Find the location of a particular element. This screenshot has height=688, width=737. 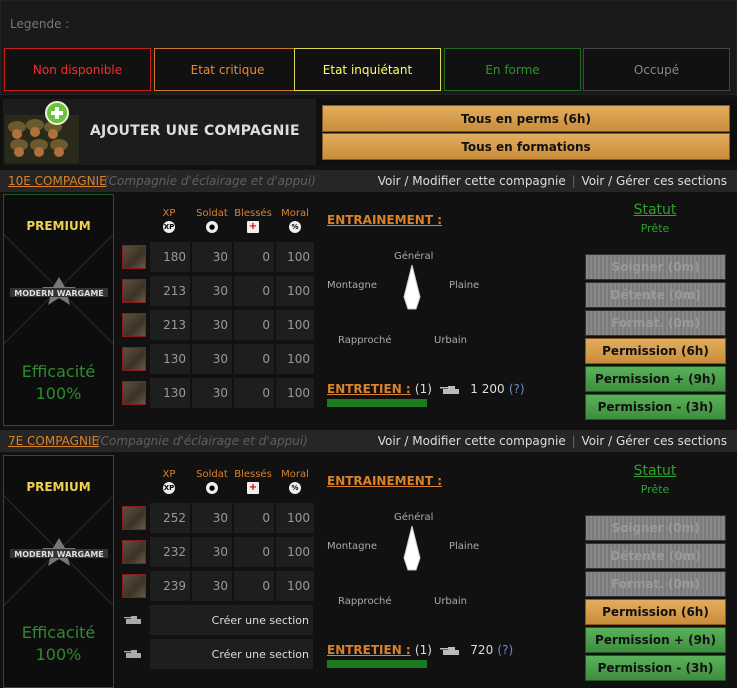

all-perms-button: Tous en perms (6h) is located at coordinates (526, 118).